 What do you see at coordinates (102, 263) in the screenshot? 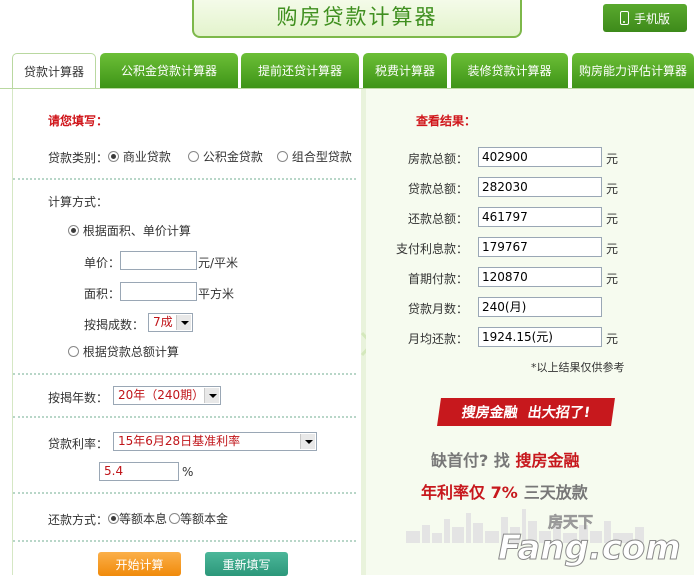
I see `unit-price-label: 单价：` at bounding box center [102, 263].